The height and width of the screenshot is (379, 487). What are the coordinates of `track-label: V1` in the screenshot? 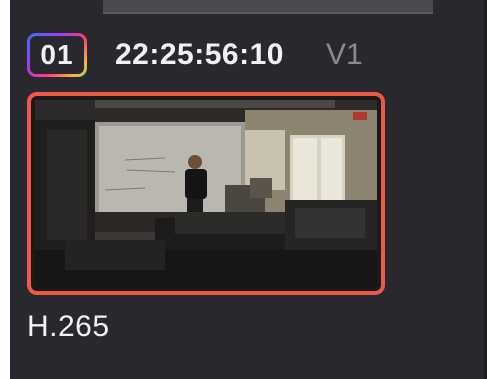 It's located at (344, 54).